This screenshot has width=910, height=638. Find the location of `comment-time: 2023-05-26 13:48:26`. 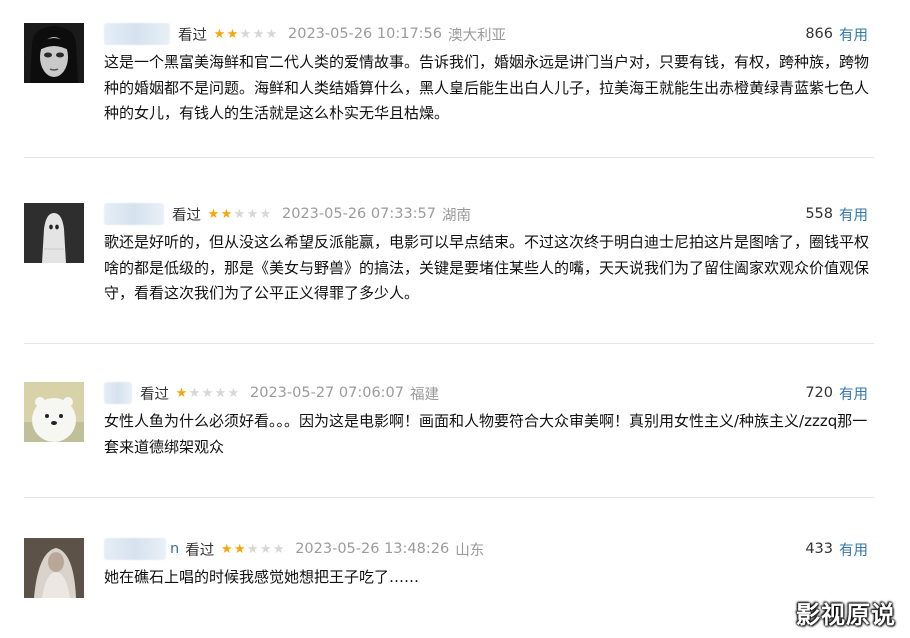

comment-time: 2023-05-26 13:48:26 is located at coordinates (372, 549).